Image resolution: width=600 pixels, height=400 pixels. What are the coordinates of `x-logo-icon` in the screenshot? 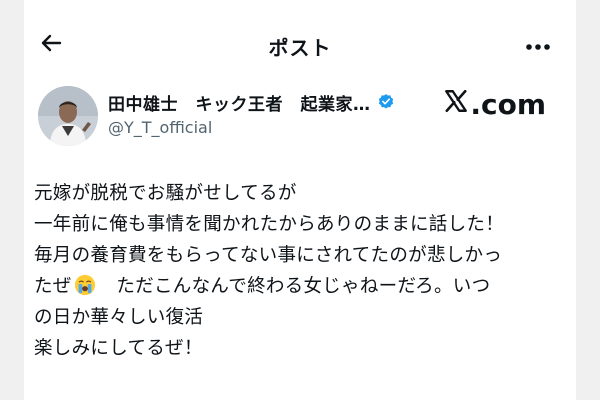 It's located at (456, 104).